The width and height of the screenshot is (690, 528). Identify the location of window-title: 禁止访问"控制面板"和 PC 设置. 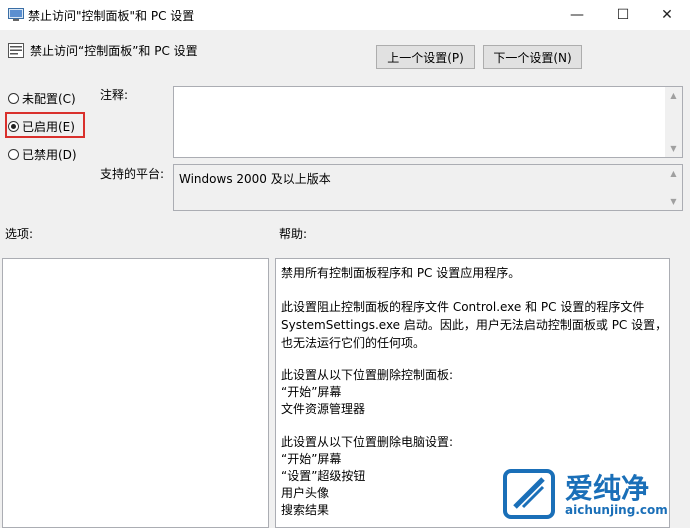
(111, 16).